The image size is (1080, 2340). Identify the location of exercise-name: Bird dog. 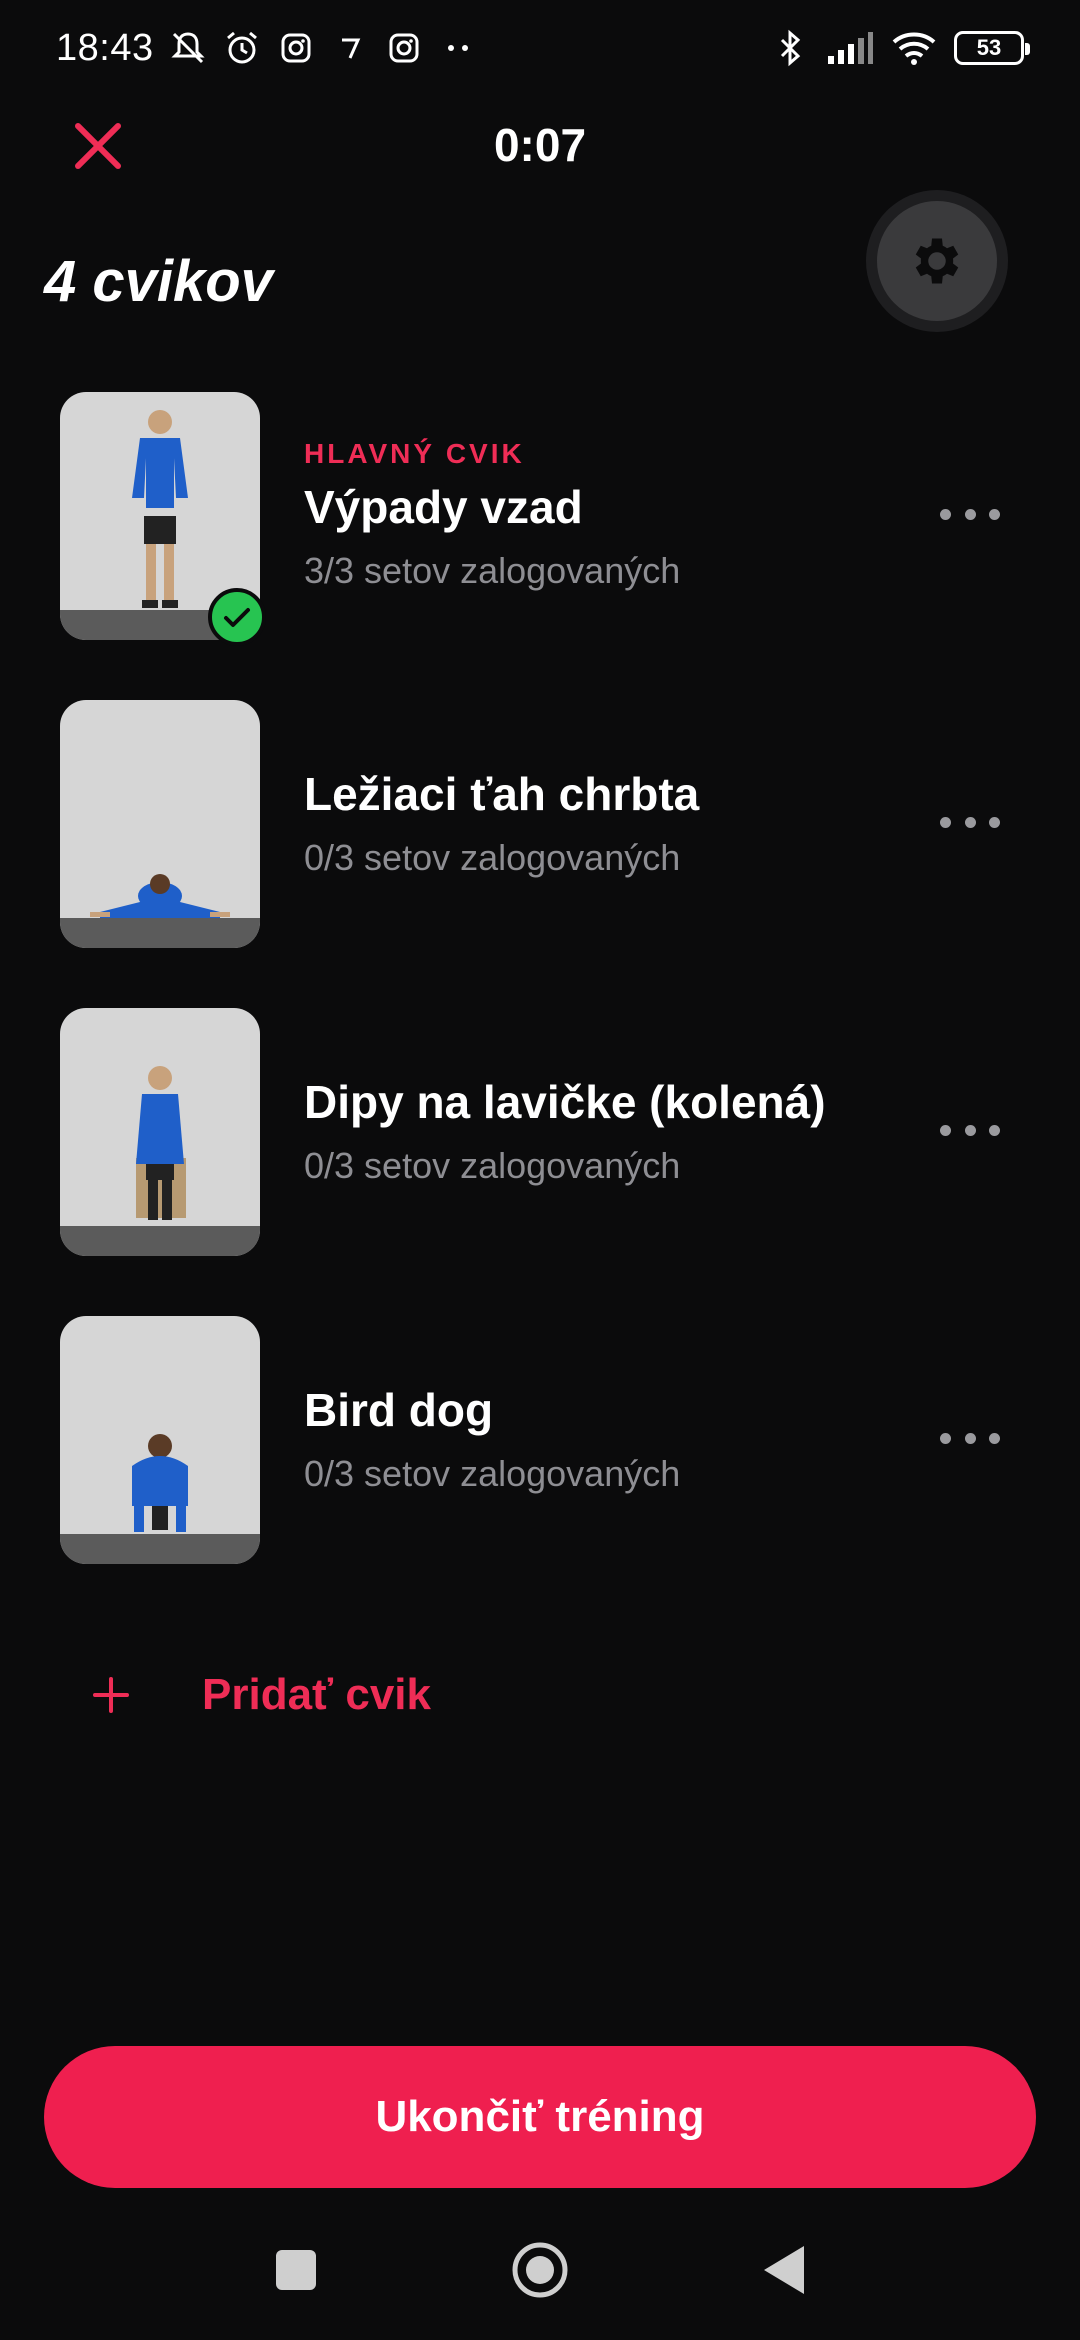
(399, 1410).